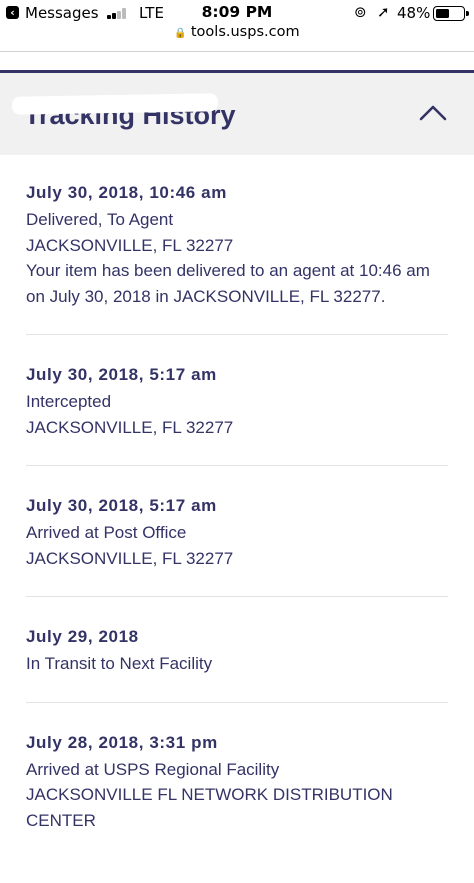 This screenshot has width=474, height=883. I want to click on event-status: Delivered, To Agent, so click(100, 219).